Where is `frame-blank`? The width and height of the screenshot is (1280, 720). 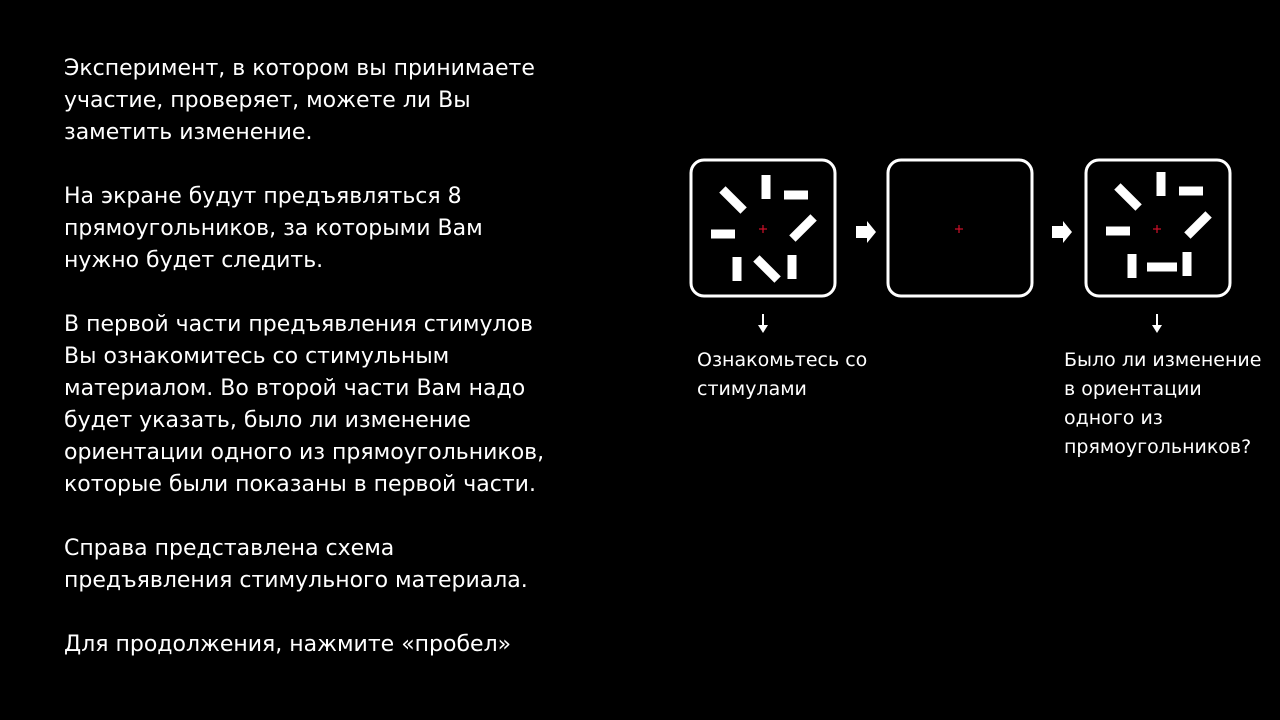
frame-blank is located at coordinates (960, 228).